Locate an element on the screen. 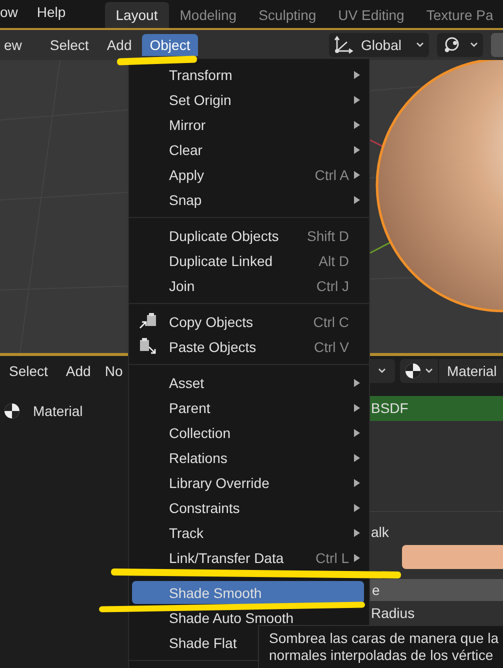  node-field: e is located at coordinates (436, 590).